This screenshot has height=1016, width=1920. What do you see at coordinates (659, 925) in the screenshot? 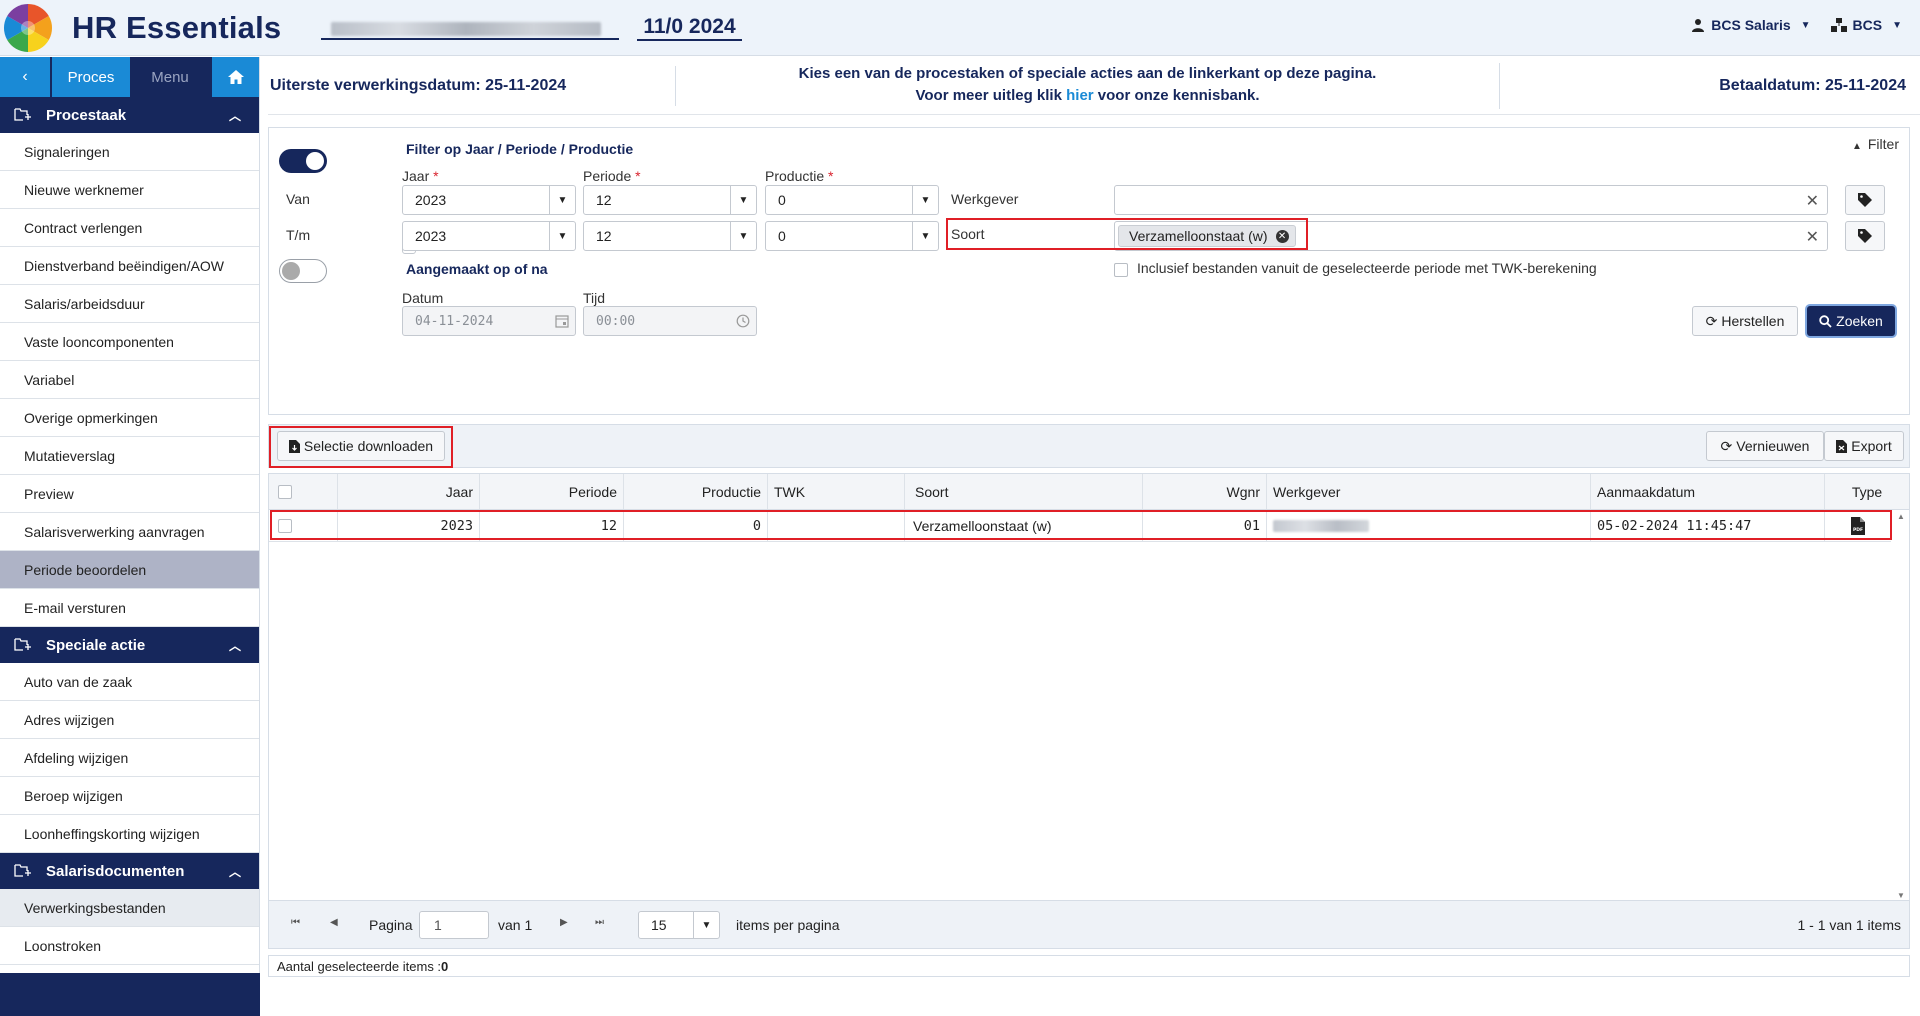
I see `page-size-value: 15` at bounding box center [659, 925].